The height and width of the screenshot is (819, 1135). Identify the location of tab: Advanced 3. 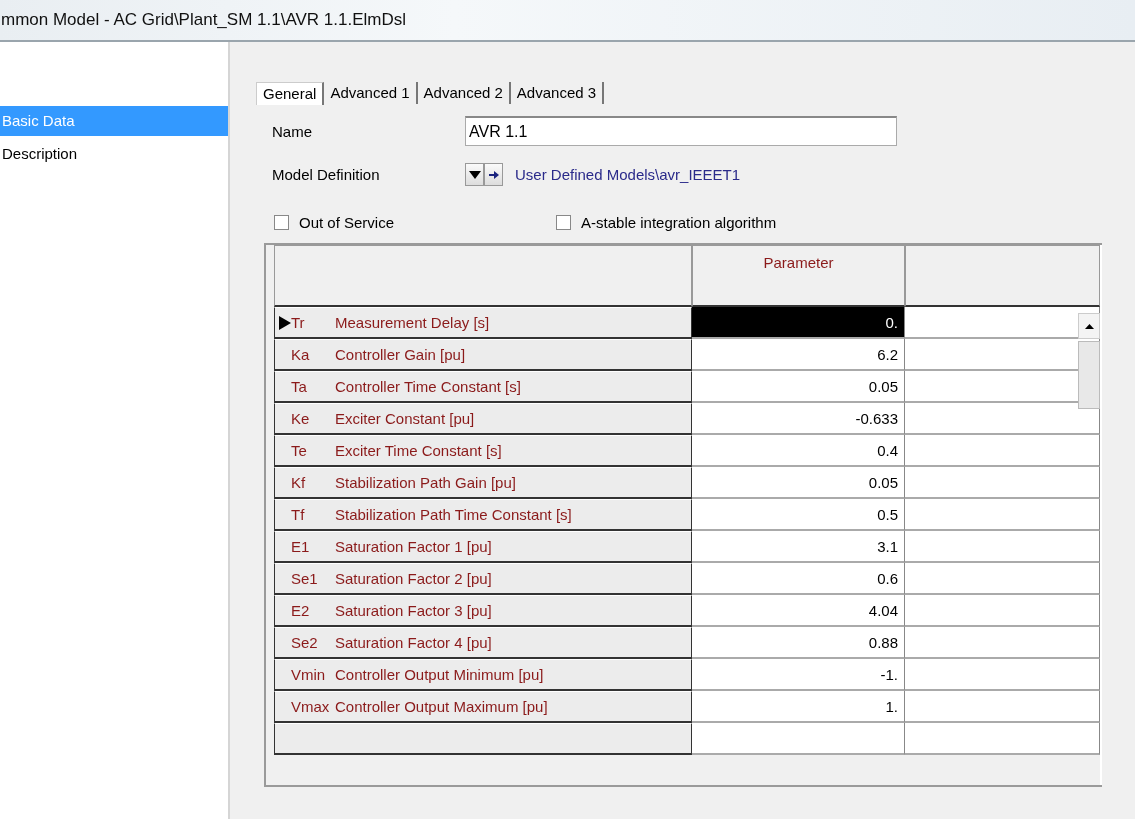
(557, 93).